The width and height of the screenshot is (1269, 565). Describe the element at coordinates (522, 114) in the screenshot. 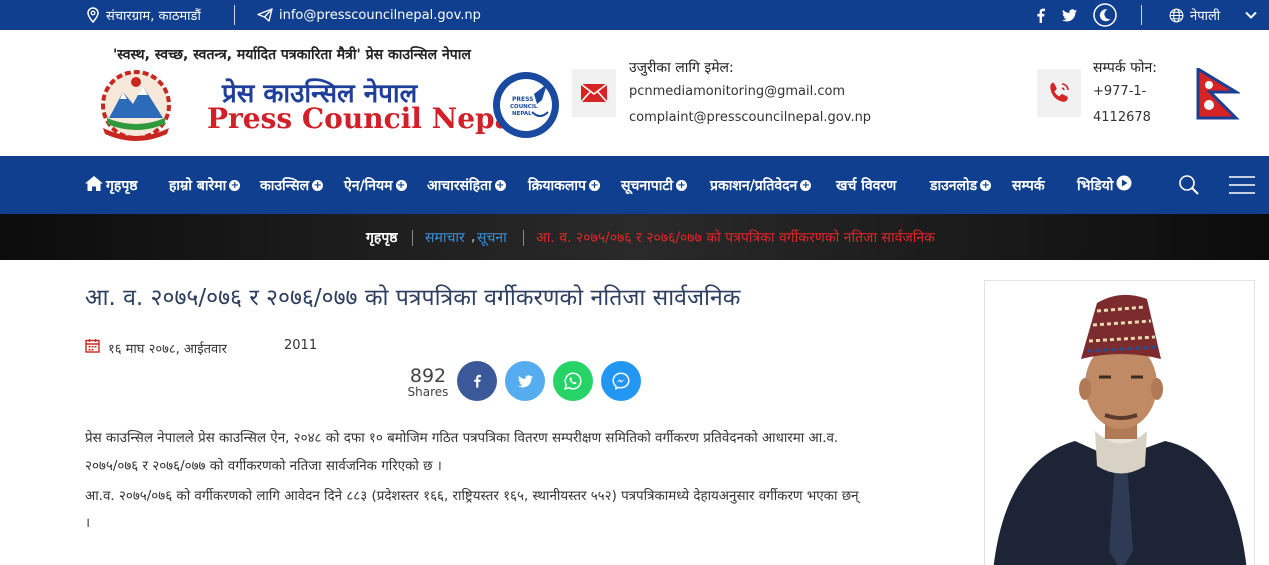

I see `svg-text: NEPAL` at that location.